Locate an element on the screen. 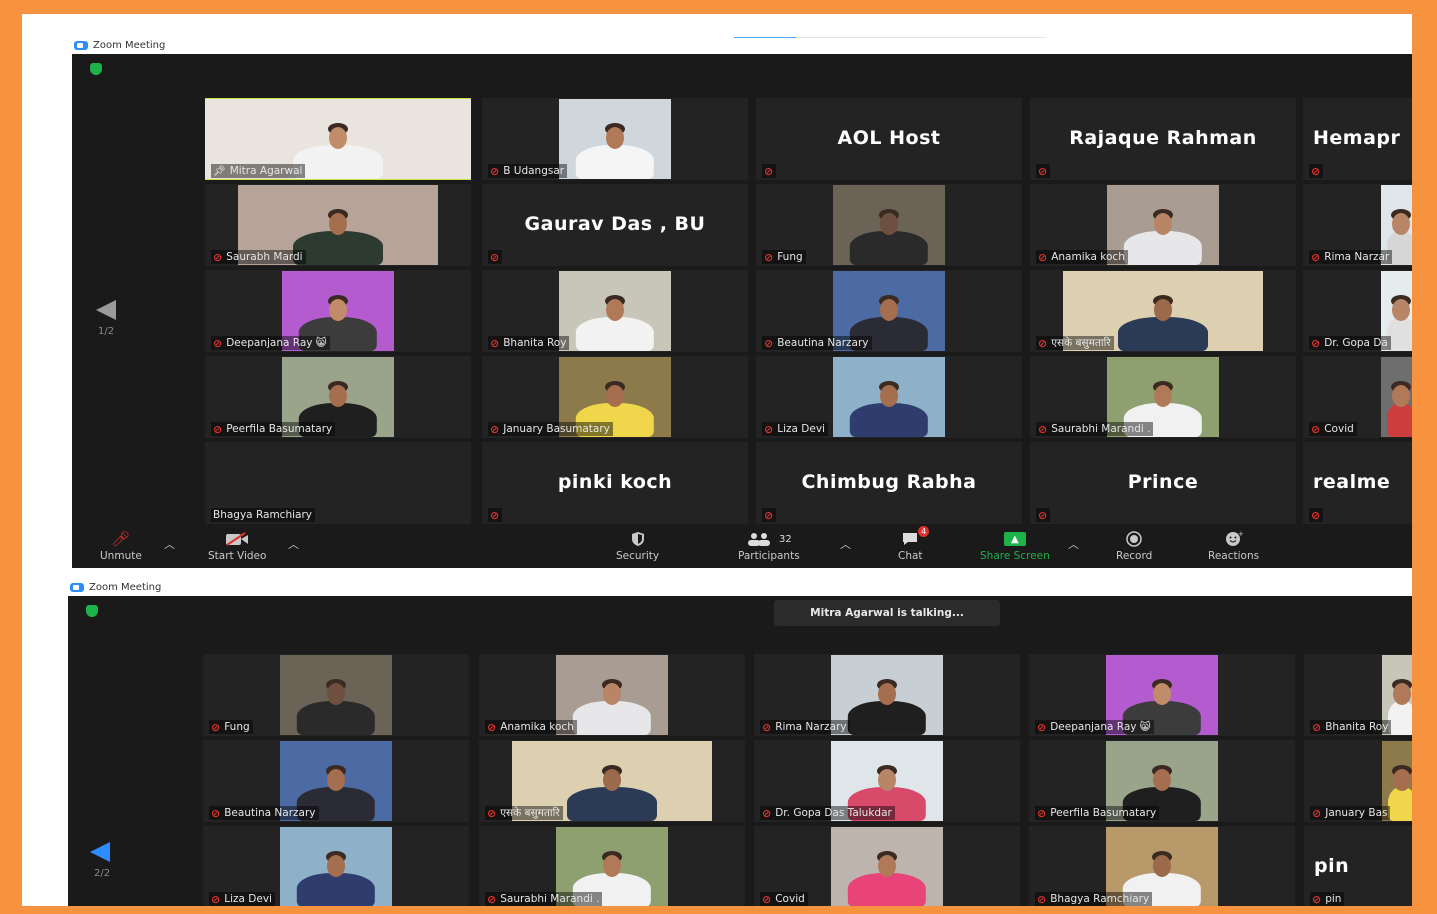  record-icon is located at coordinates (1134, 539).